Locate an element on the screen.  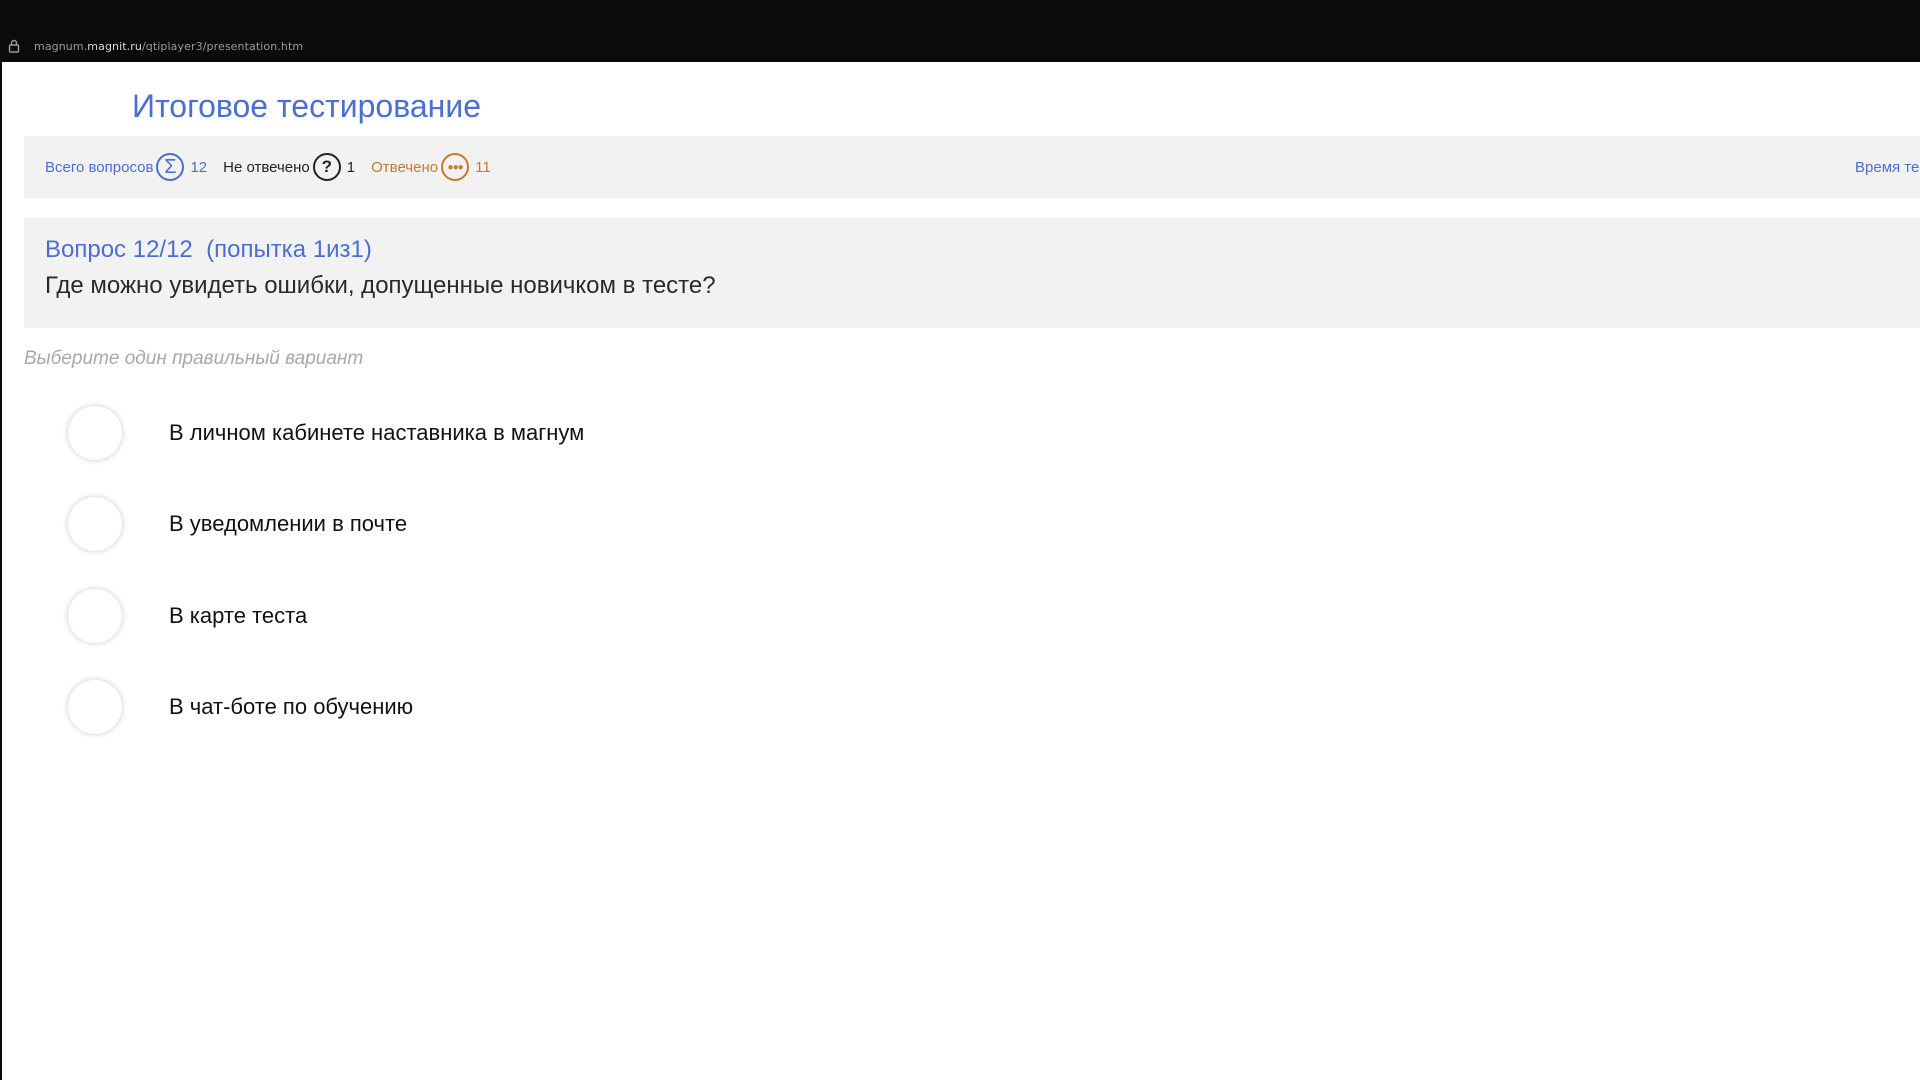
answer-option-1: В личном кабинете наставника в магнум is located at coordinates (326, 433).